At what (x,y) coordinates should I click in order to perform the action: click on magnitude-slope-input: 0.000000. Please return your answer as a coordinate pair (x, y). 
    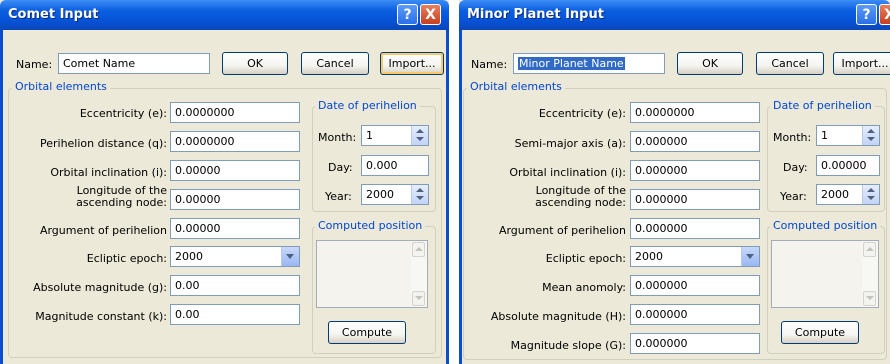
    Looking at the image, I should click on (695, 343).